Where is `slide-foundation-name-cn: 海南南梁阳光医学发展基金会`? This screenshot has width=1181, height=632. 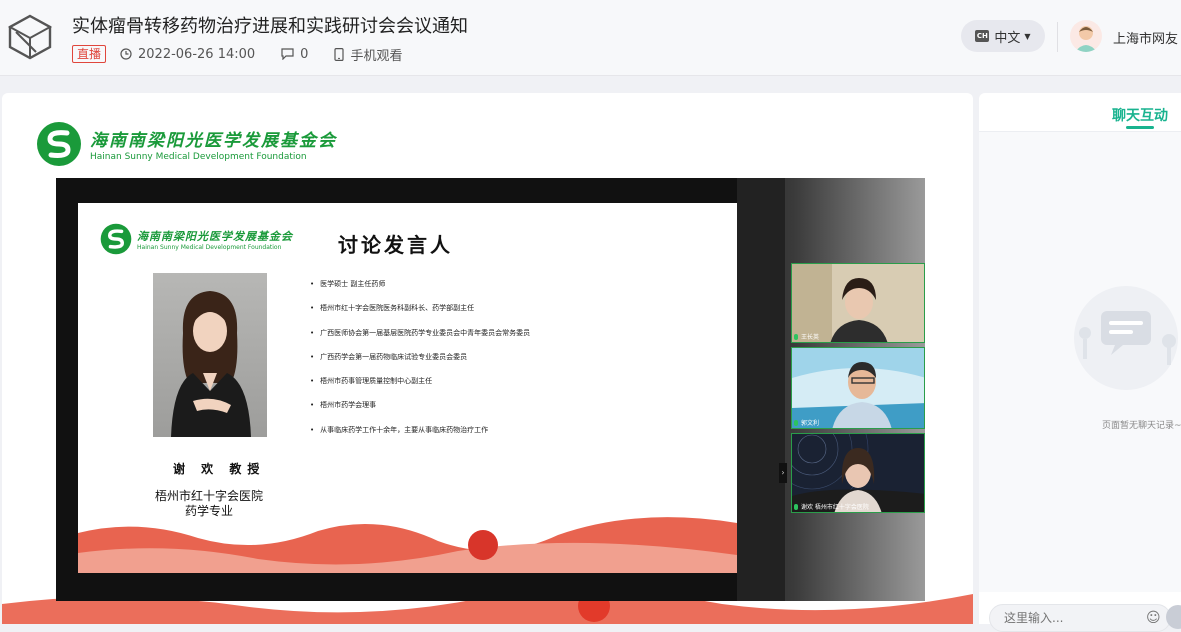
slide-foundation-name-cn: 海南南梁阳光医学发展基金会 is located at coordinates (215, 236).